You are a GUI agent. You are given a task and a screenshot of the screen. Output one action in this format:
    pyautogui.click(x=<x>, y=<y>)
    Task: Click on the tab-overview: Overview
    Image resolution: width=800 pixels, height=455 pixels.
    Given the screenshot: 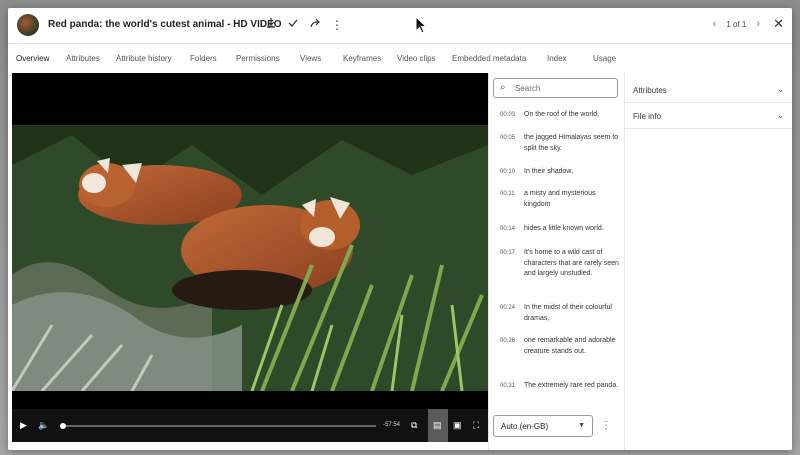 What is the action you would take?
    pyautogui.click(x=32, y=58)
    